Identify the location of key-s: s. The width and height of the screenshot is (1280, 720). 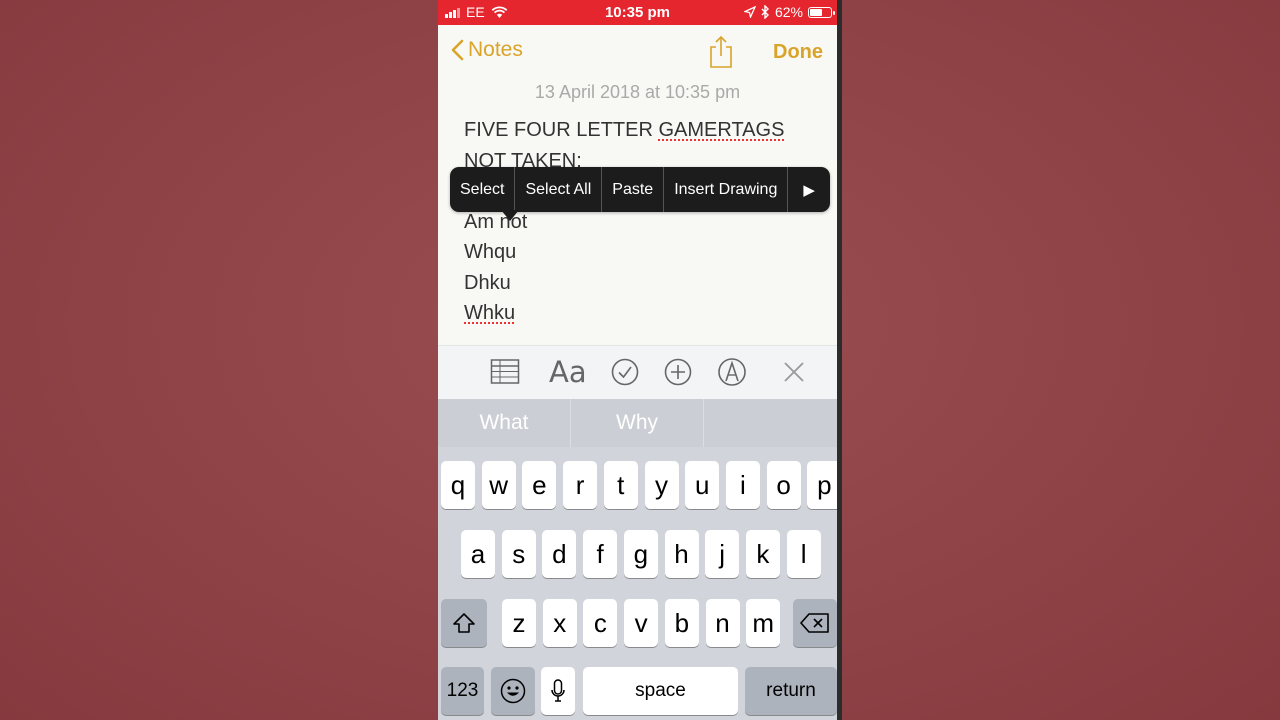
(518, 554).